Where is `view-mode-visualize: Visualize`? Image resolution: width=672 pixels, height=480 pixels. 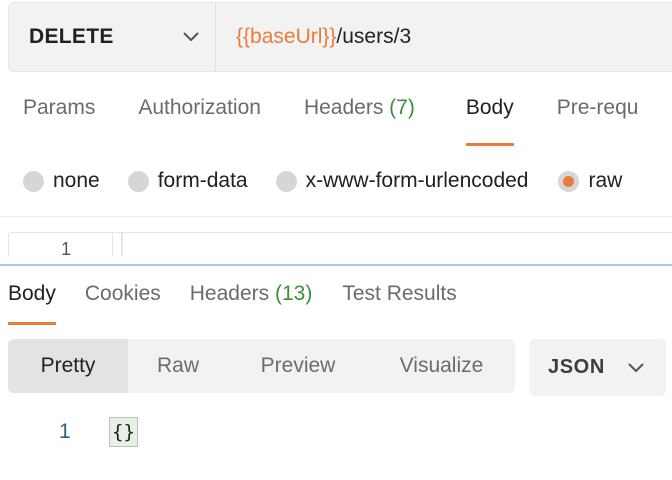 view-mode-visualize: Visualize is located at coordinates (441, 366).